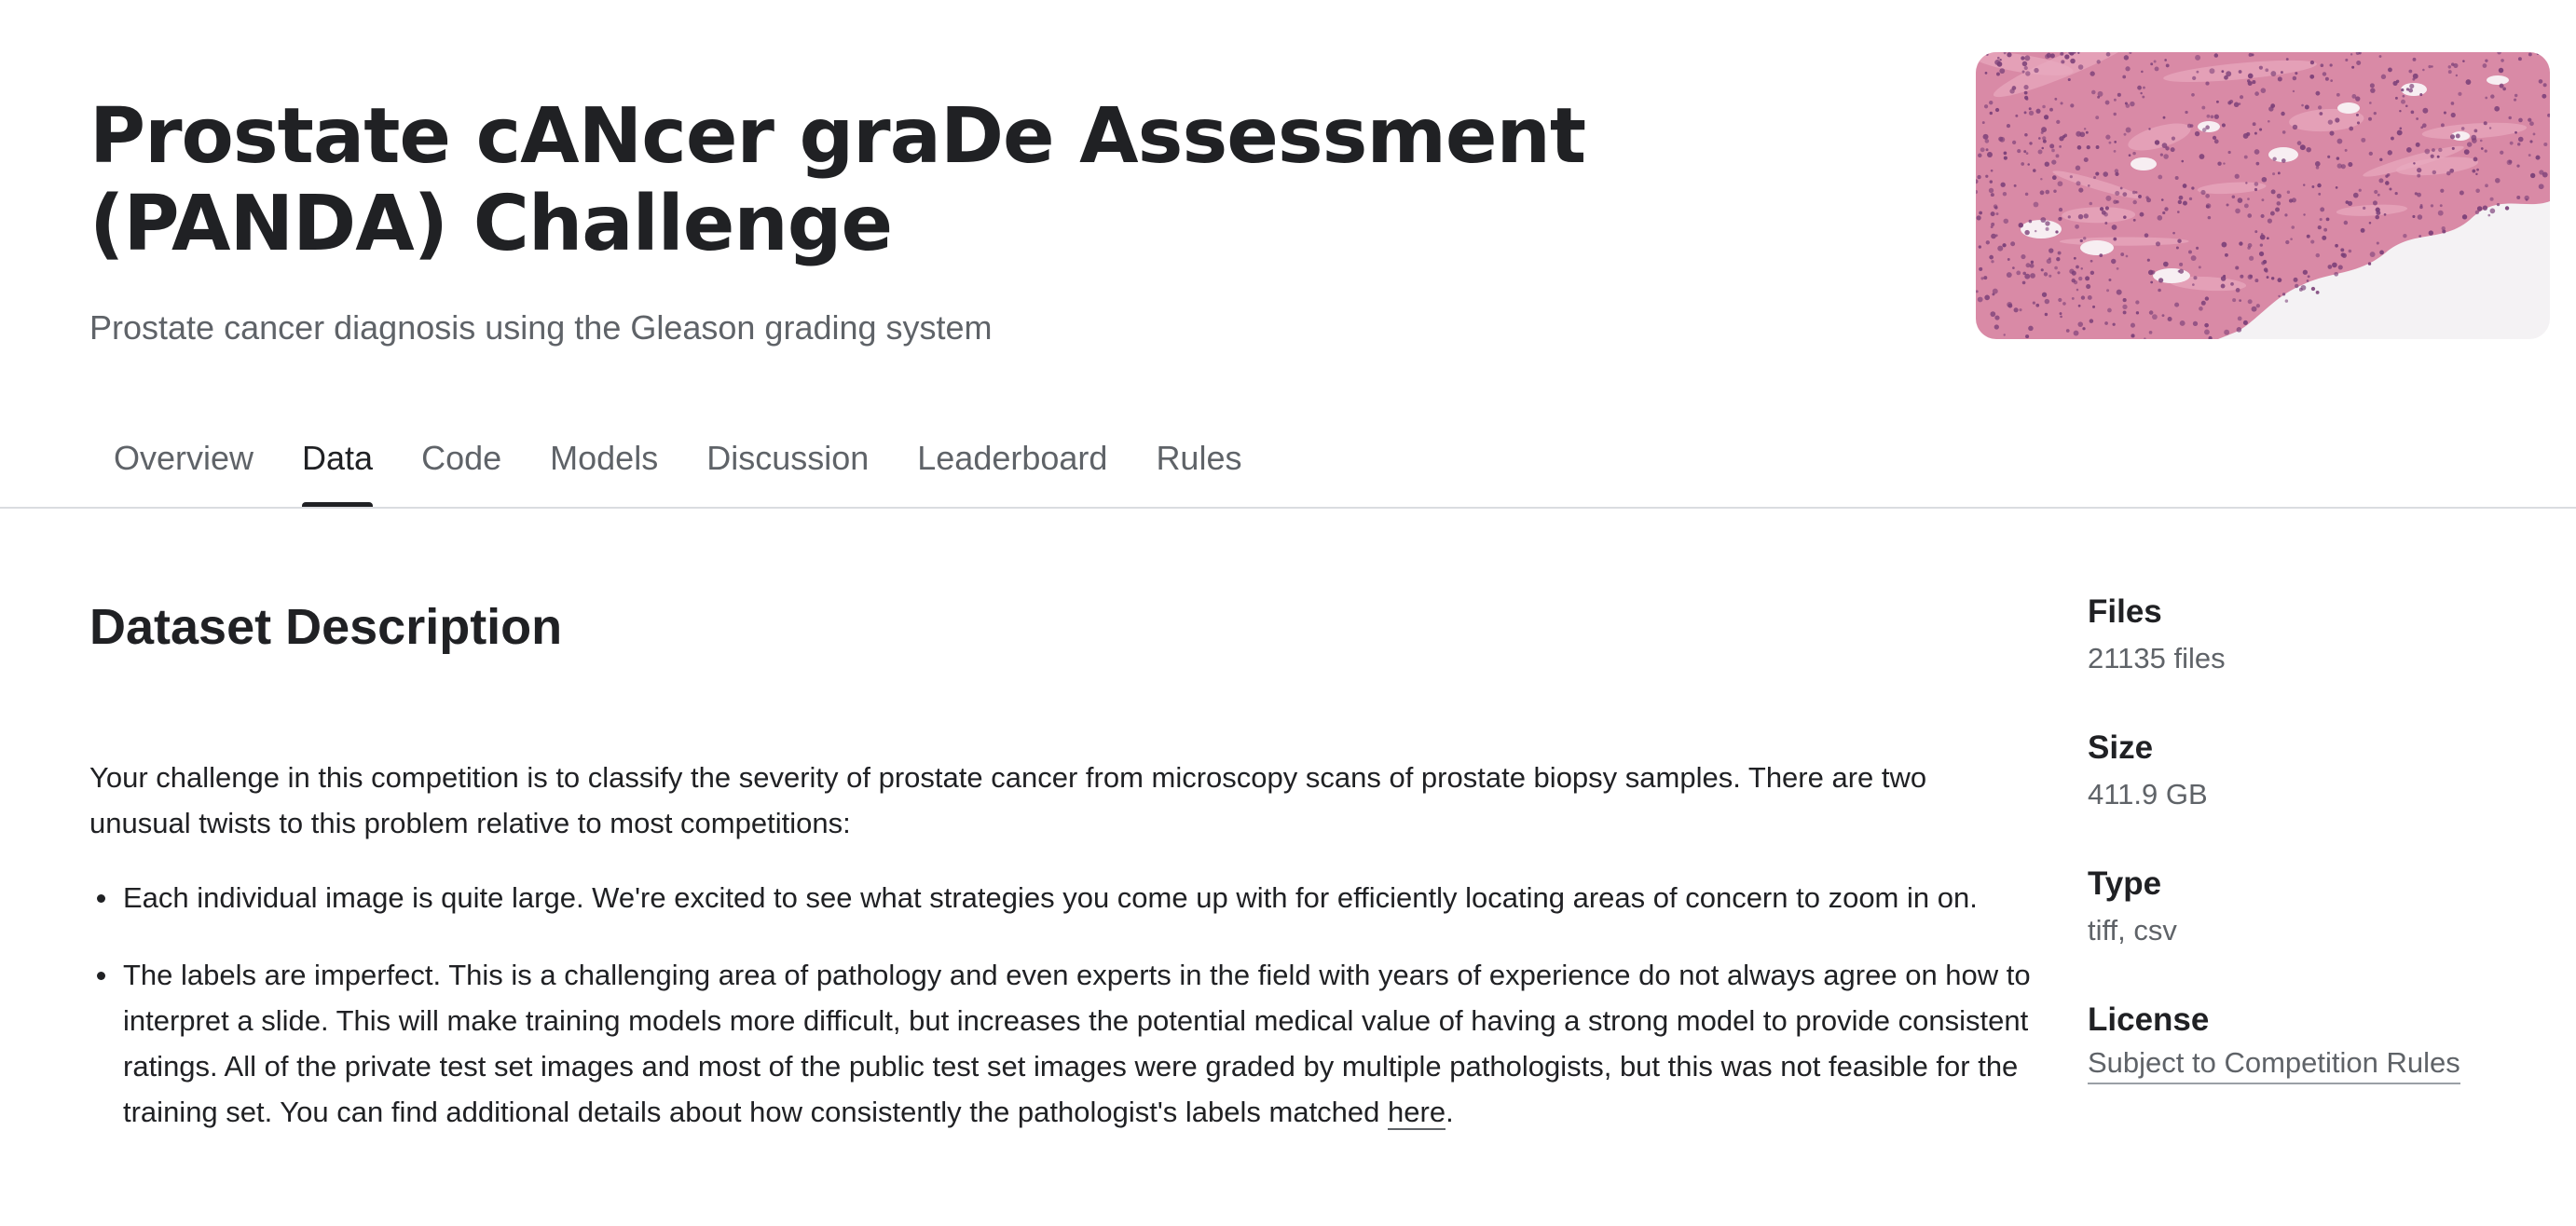  Describe the element at coordinates (2311, 1040) in the screenshot. I see `license-meta: License Subject to Competition Rules` at that location.